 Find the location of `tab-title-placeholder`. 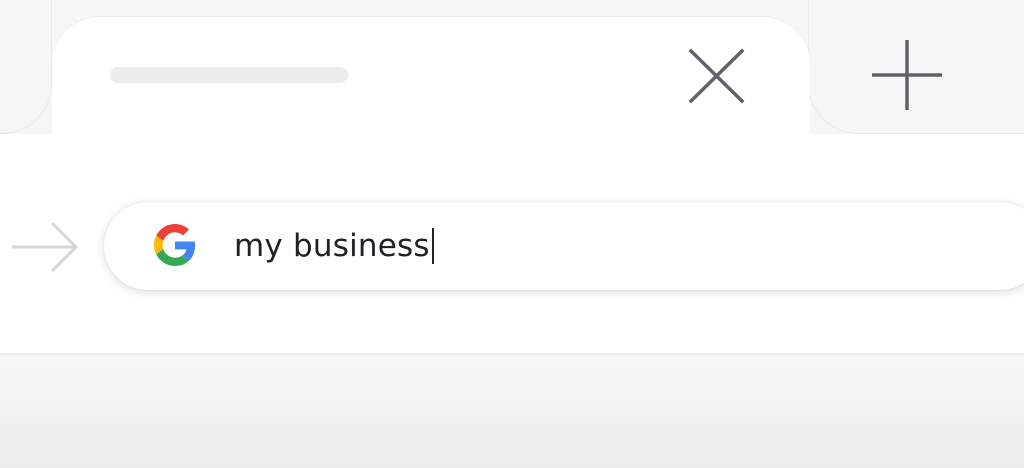

tab-title-placeholder is located at coordinates (229, 75).